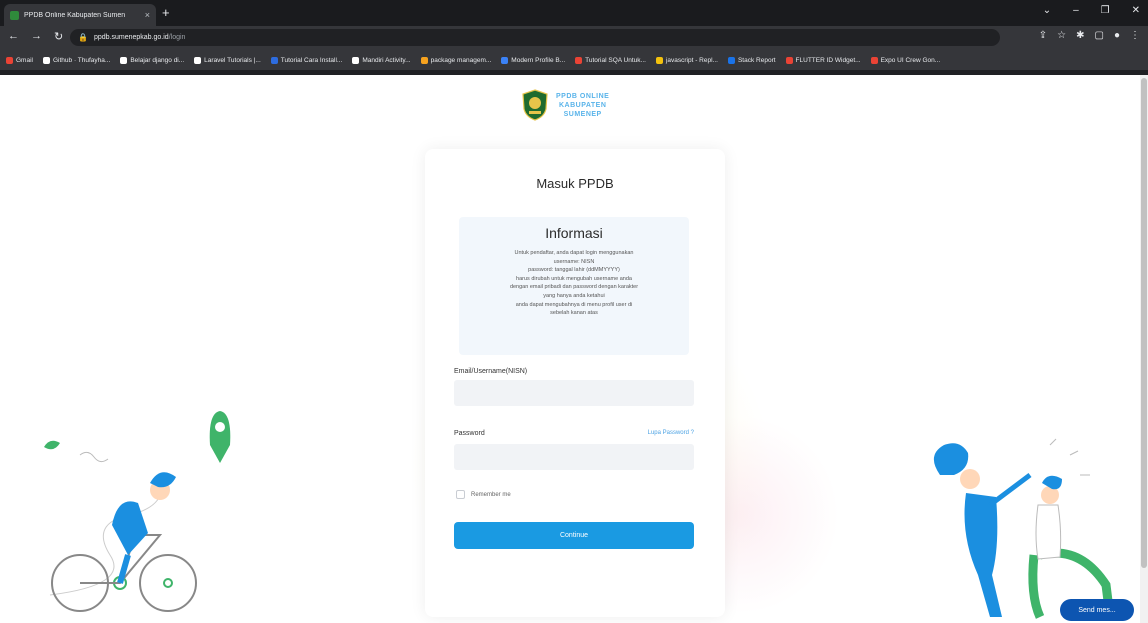 This screenshot has height=623, width=1148. I want to click on site-favicon-icon, so click(14, 15).